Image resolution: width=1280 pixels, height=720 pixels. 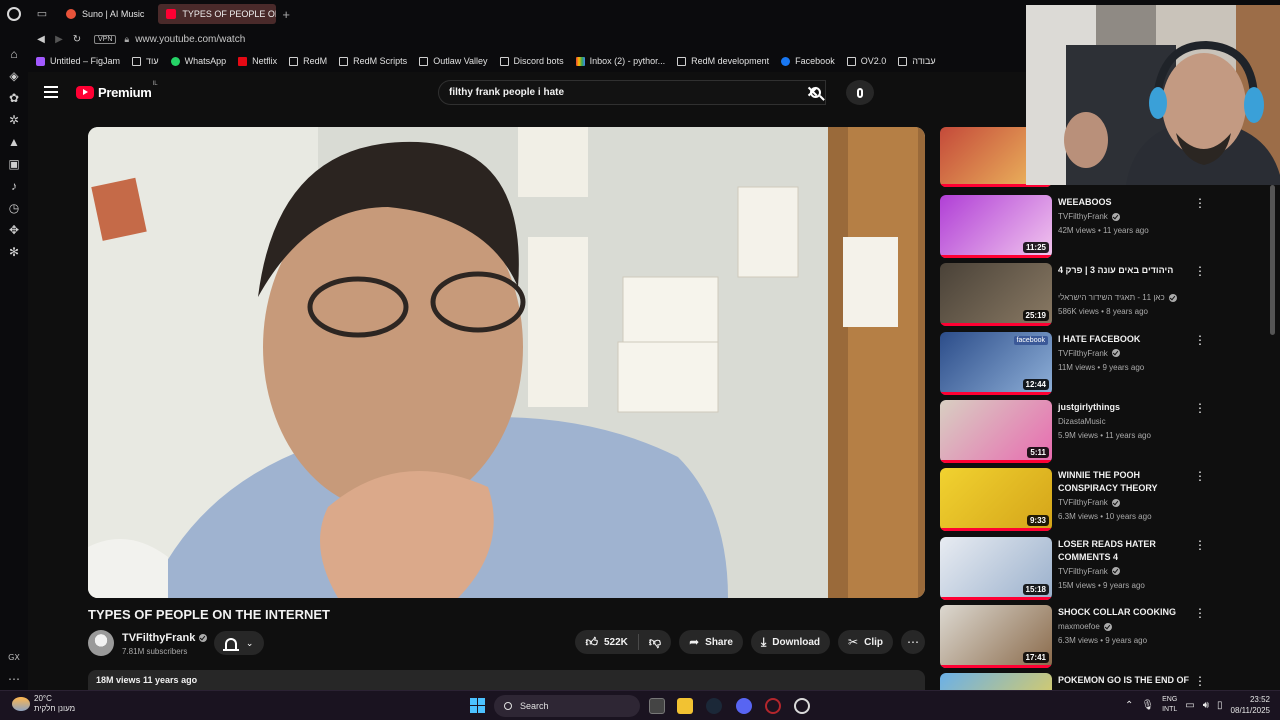 I want to click on clock: 23:52 08/11/2025, so click(x=1250, y=705).